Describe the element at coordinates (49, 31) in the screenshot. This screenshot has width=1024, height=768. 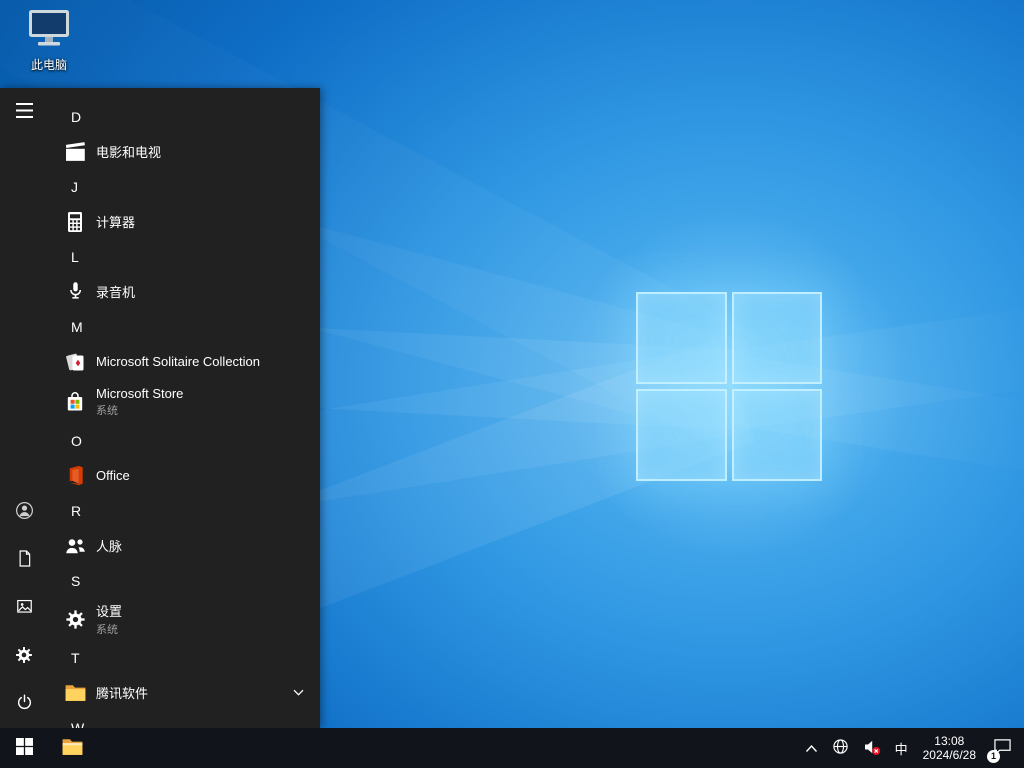
I see `computer-icon` at that location.